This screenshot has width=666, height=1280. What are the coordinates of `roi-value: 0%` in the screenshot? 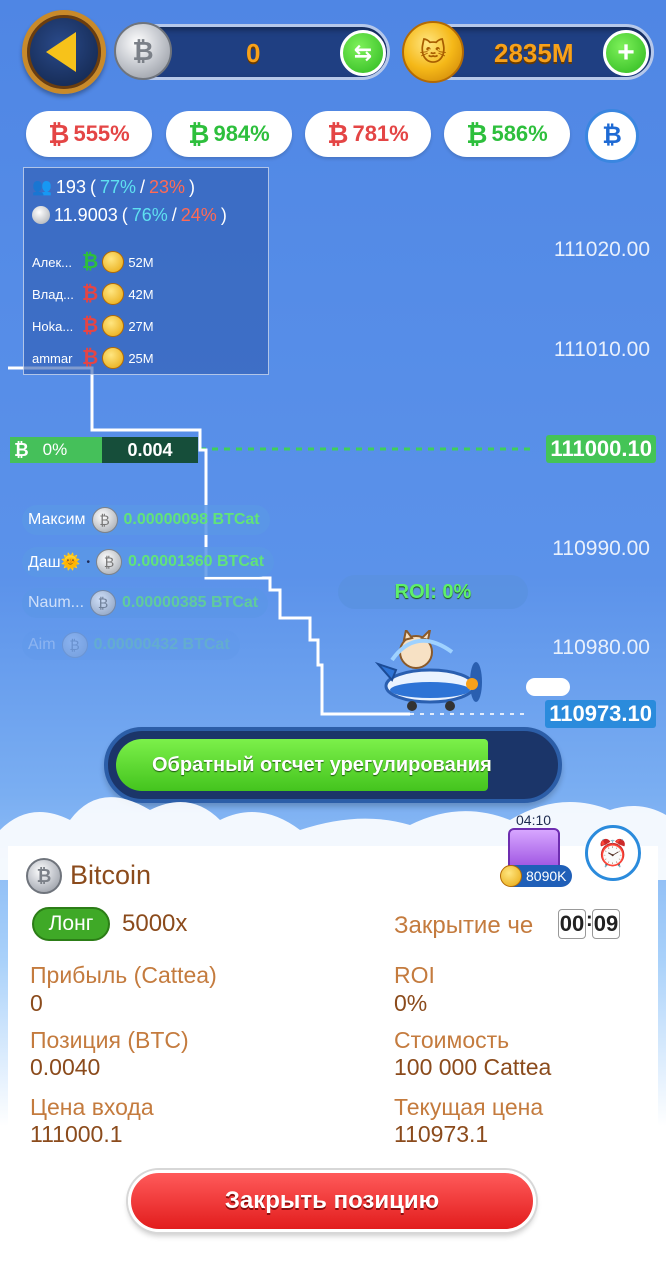 It's located at (411, 1003).